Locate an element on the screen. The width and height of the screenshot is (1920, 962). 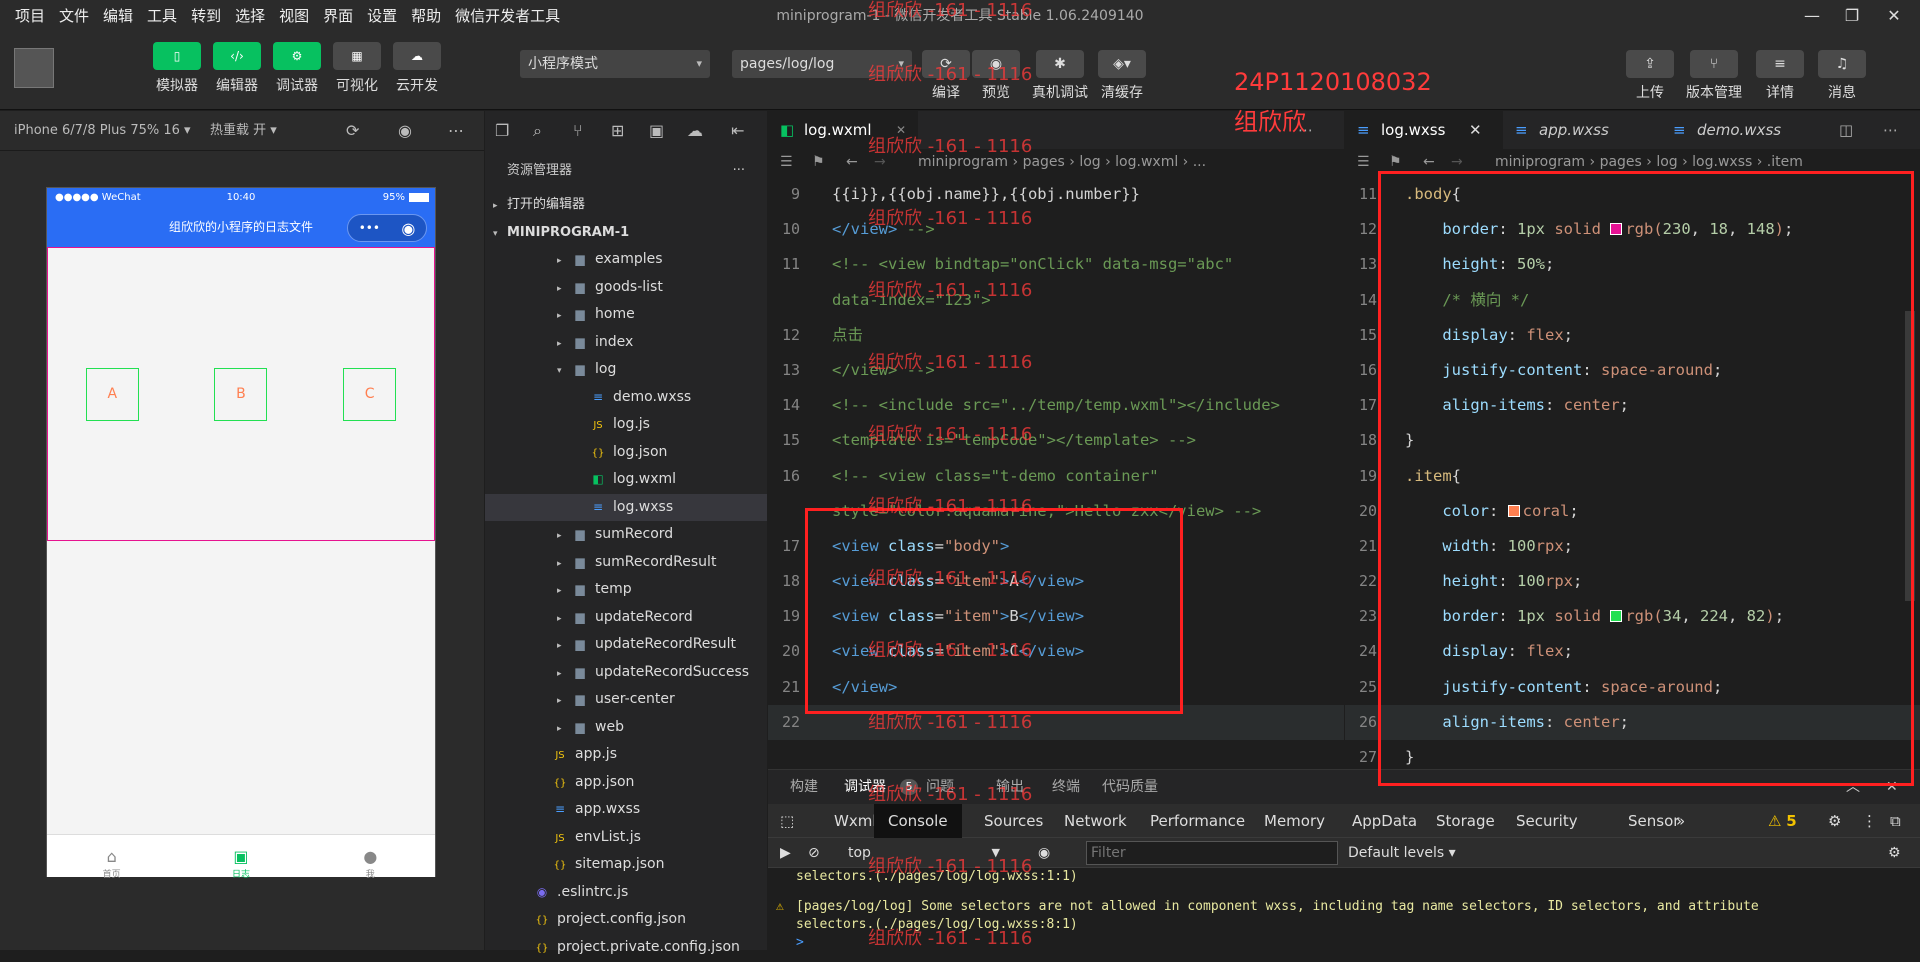
git-icon: ⑂ is located at coordinates (578, 131).